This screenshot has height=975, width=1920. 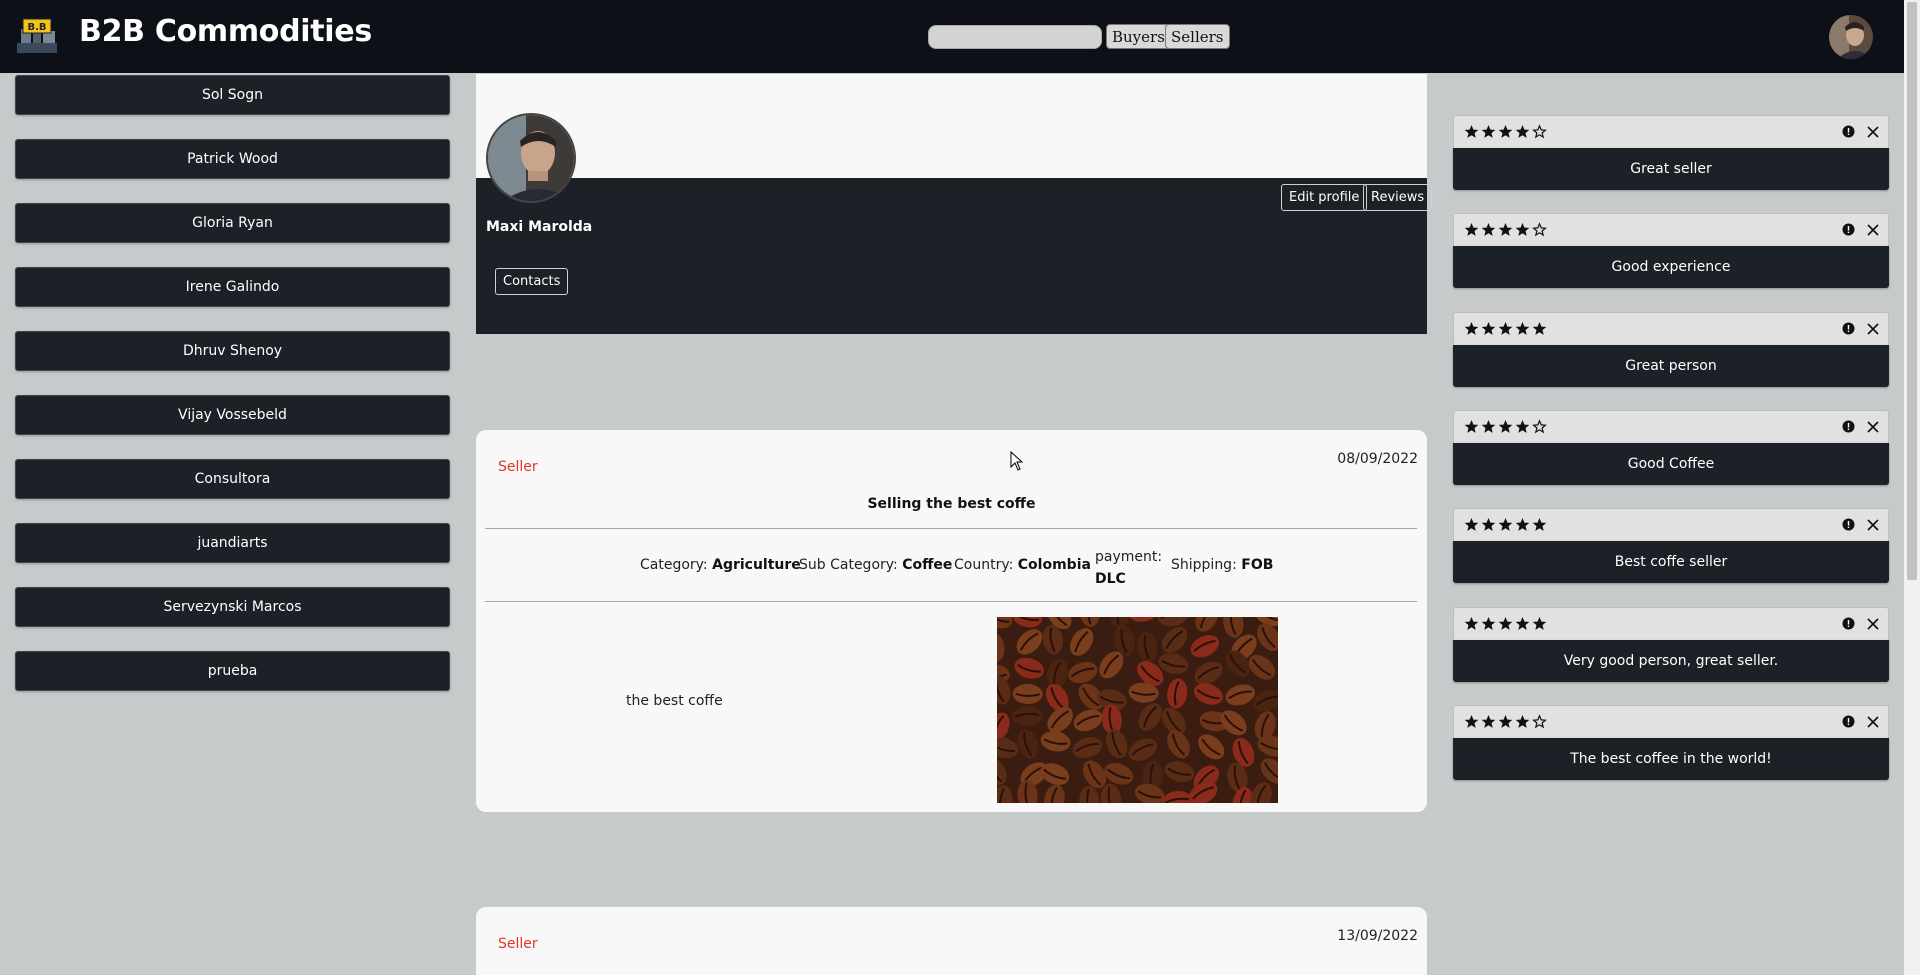 What do you see at coordinates (232, 671) in the screenshot?
I see `contact-item: prueba` at bounding box center [232, 671].